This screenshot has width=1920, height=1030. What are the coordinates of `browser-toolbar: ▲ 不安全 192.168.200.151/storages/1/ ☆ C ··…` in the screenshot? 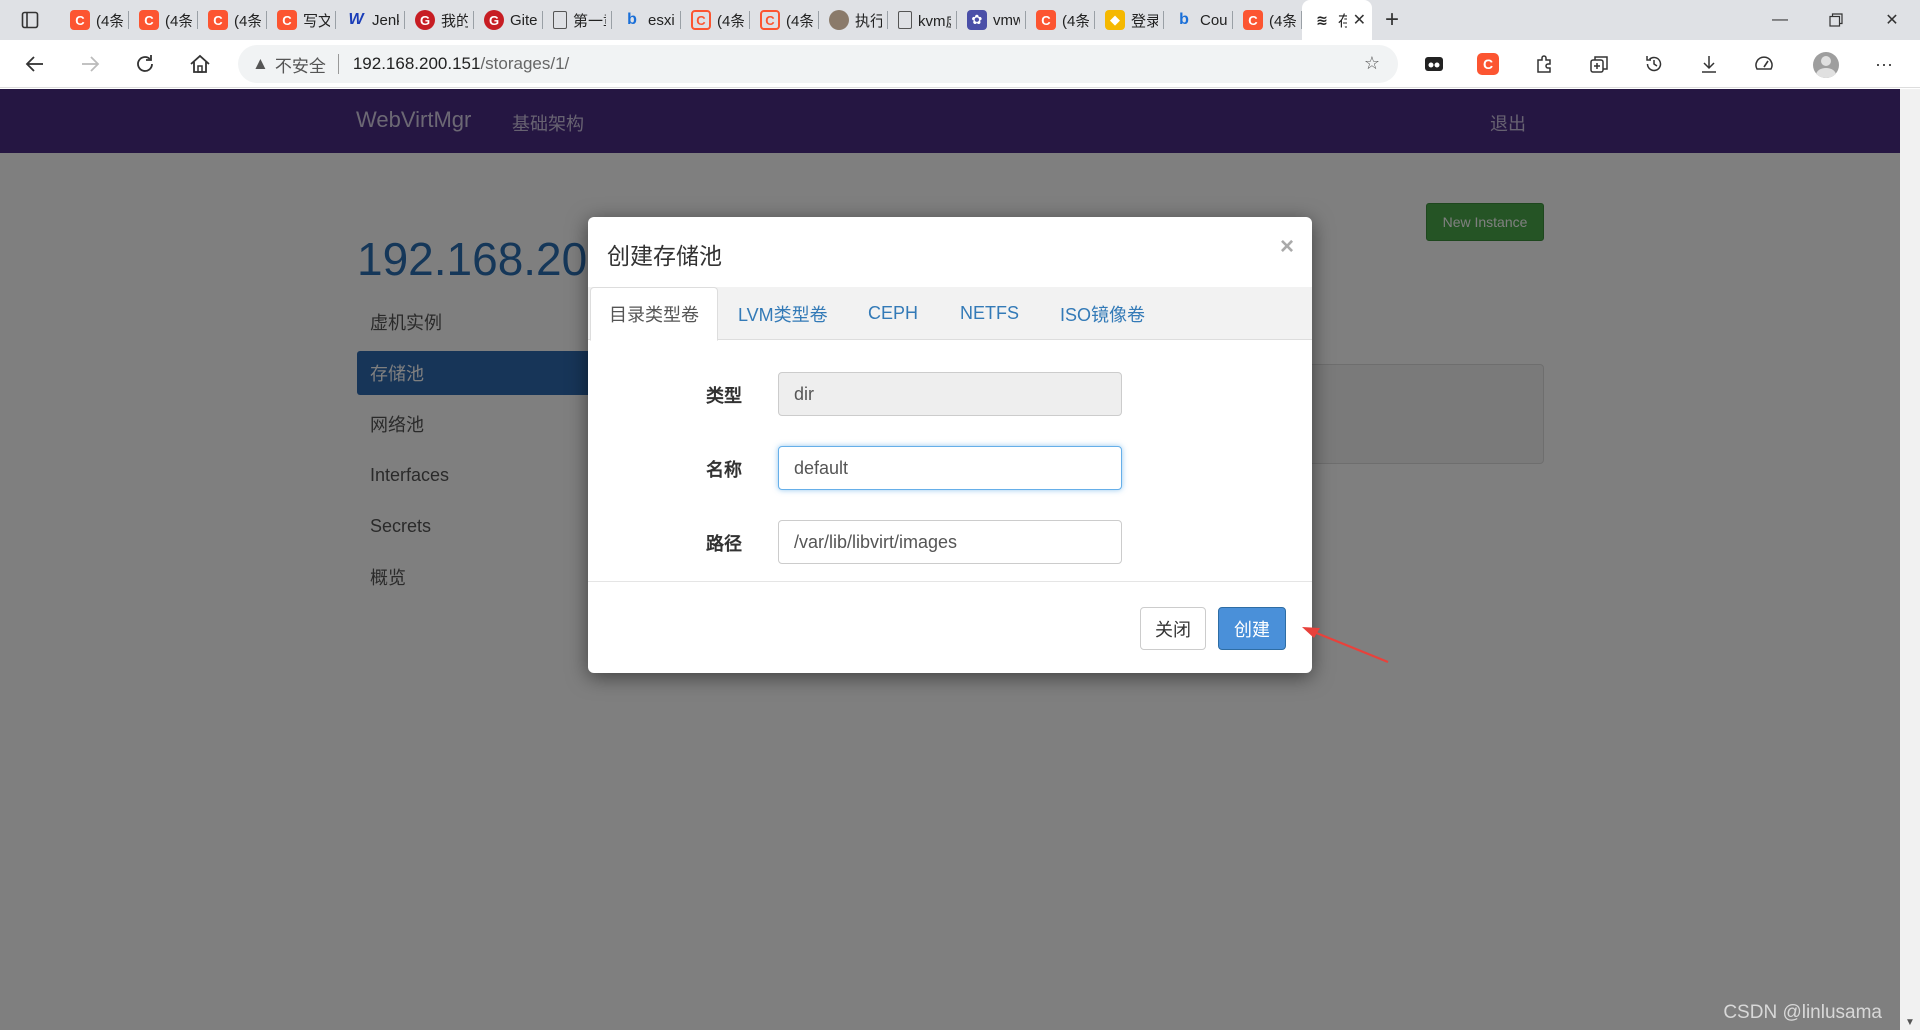 It's located at (960, 64).